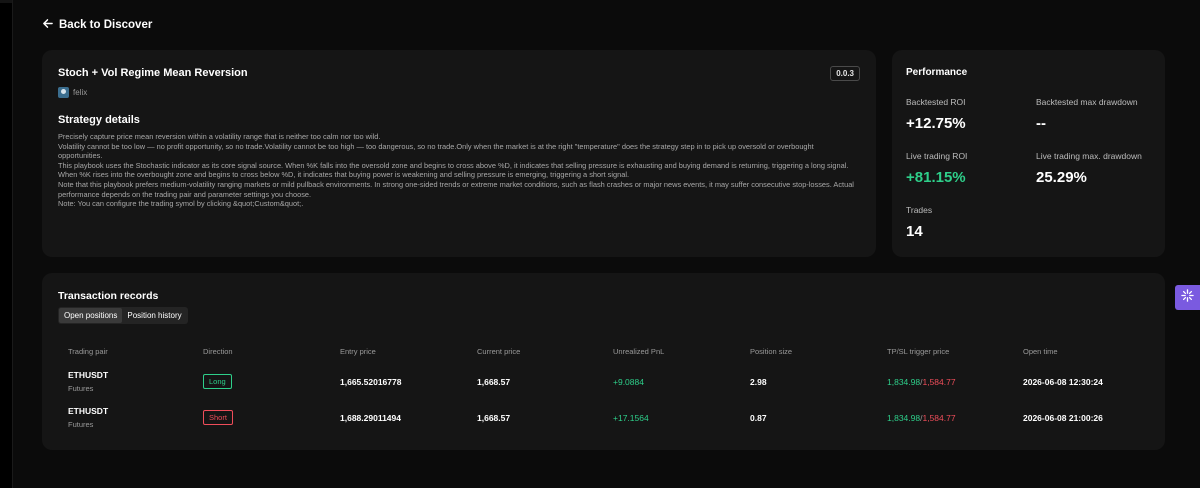 The height and width of the screenshot is (488, 1200). What do you see at coordinates (154, 315) in the screenshot?
I see `tab-position-history: Position history` at bounding box center [154, 315].